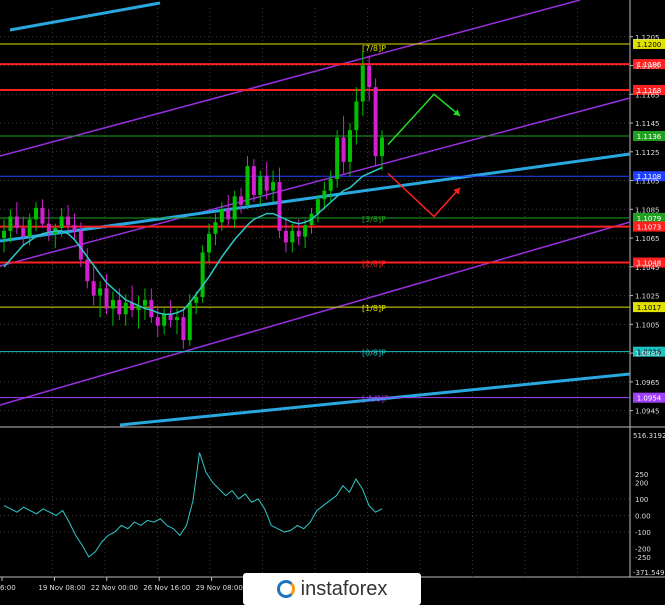 The width and height of the screenshot is (665, 605). Describe the element at coordinates (647, 383) in the screenshot. I see `price-axis-label: 1.0965` at that location.